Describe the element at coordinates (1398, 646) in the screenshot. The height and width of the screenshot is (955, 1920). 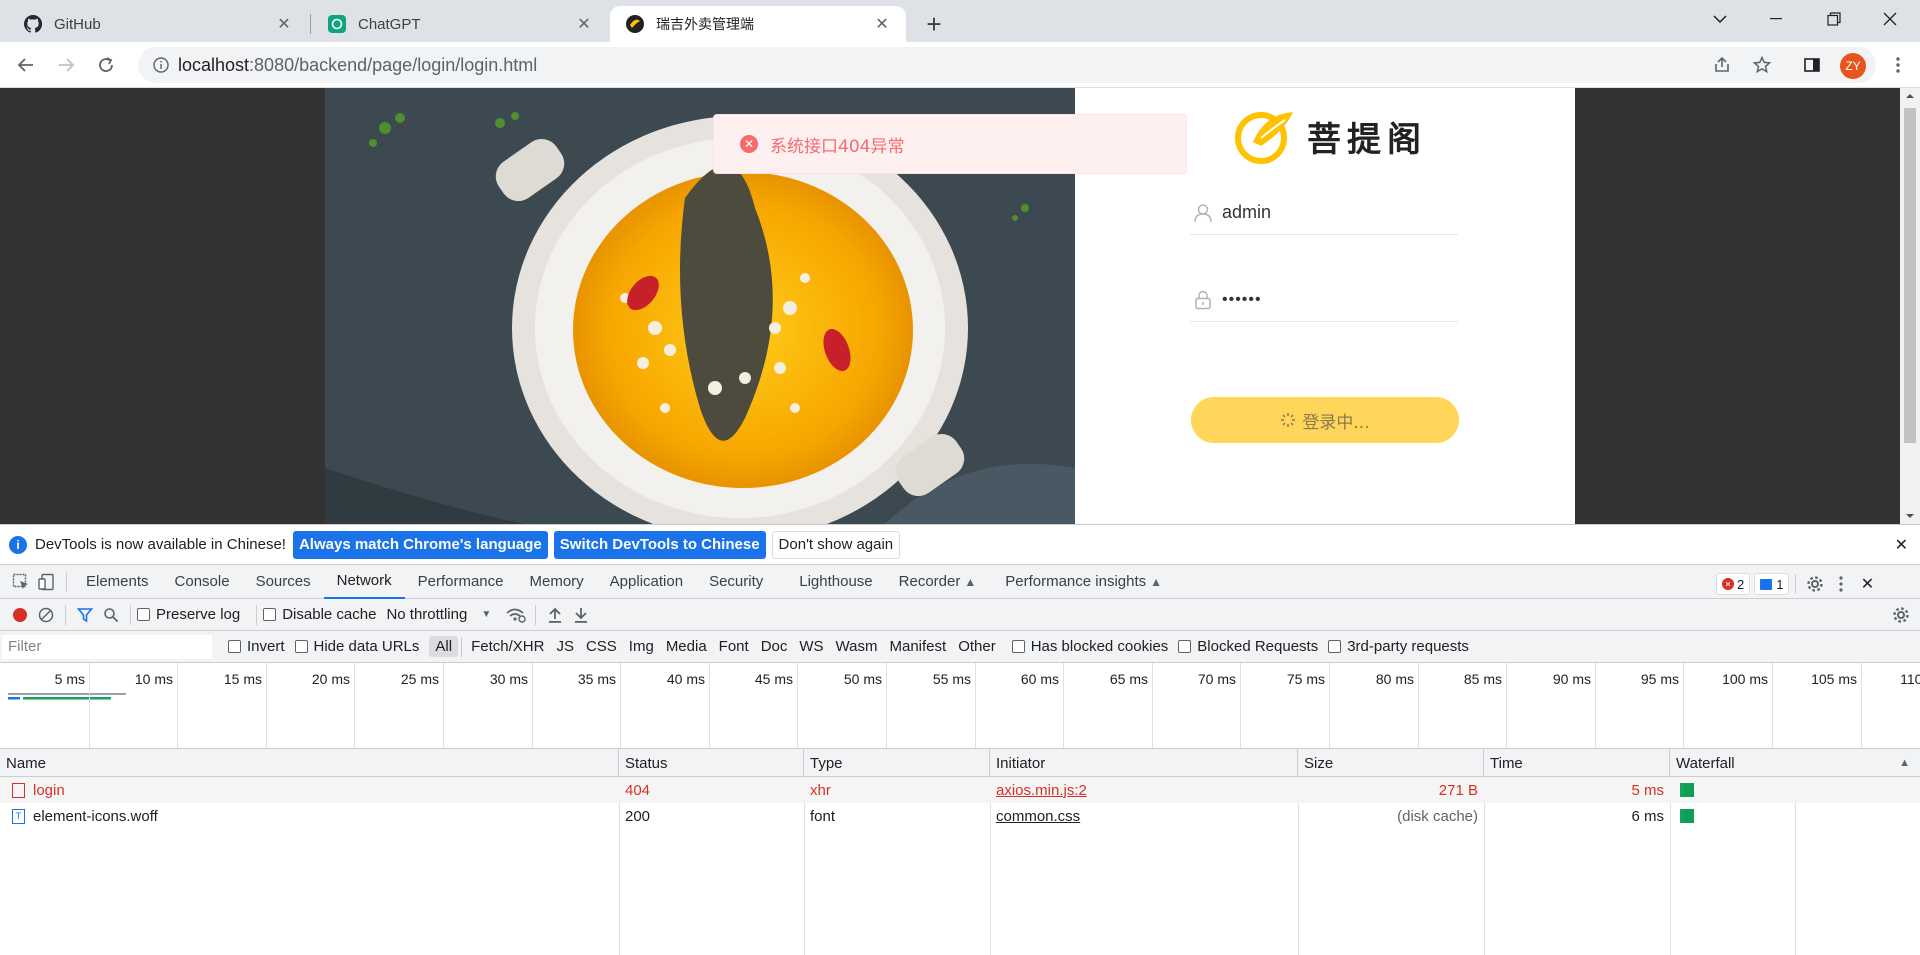
I see `third-party-requests-checkbox: 3rd-party requests` at that location.